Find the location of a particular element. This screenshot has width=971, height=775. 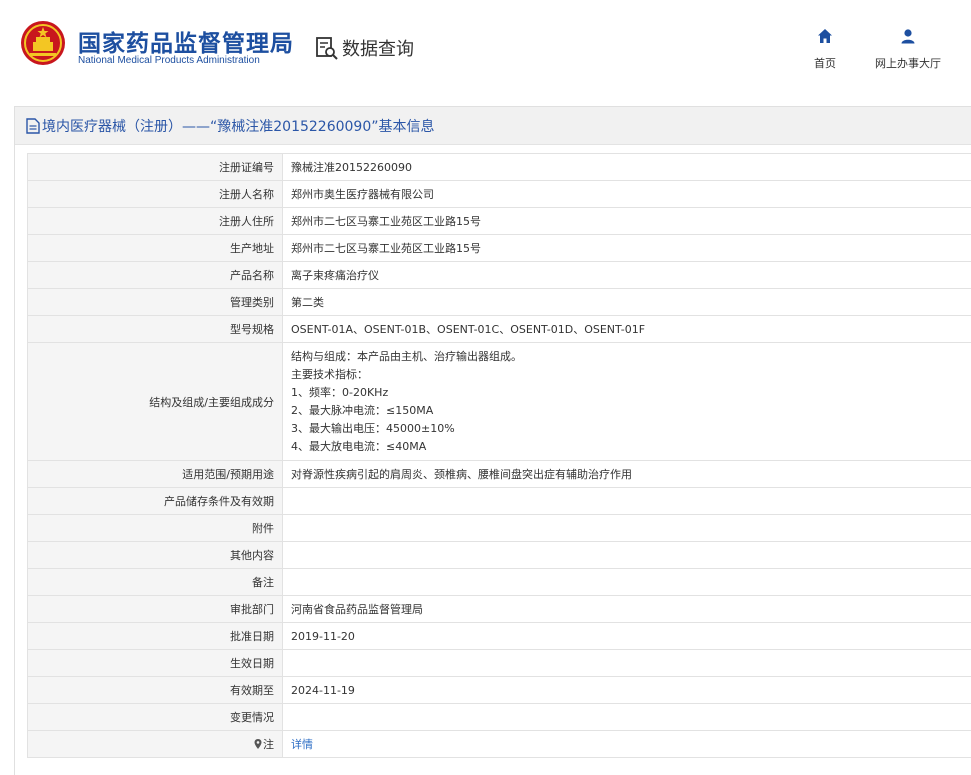

field-label: 注册证编号 is located at coordinates (155, 167).